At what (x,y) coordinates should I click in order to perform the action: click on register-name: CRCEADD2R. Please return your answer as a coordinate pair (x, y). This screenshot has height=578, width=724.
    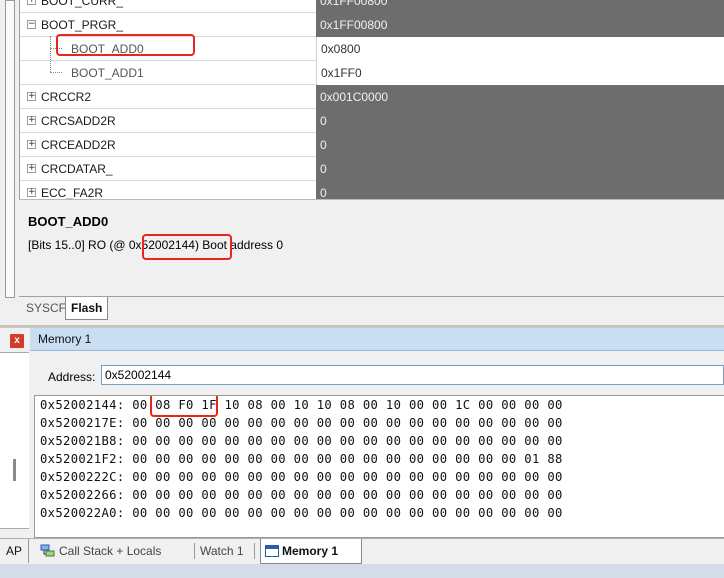
    Looking at the image, I should click on (78, 145).